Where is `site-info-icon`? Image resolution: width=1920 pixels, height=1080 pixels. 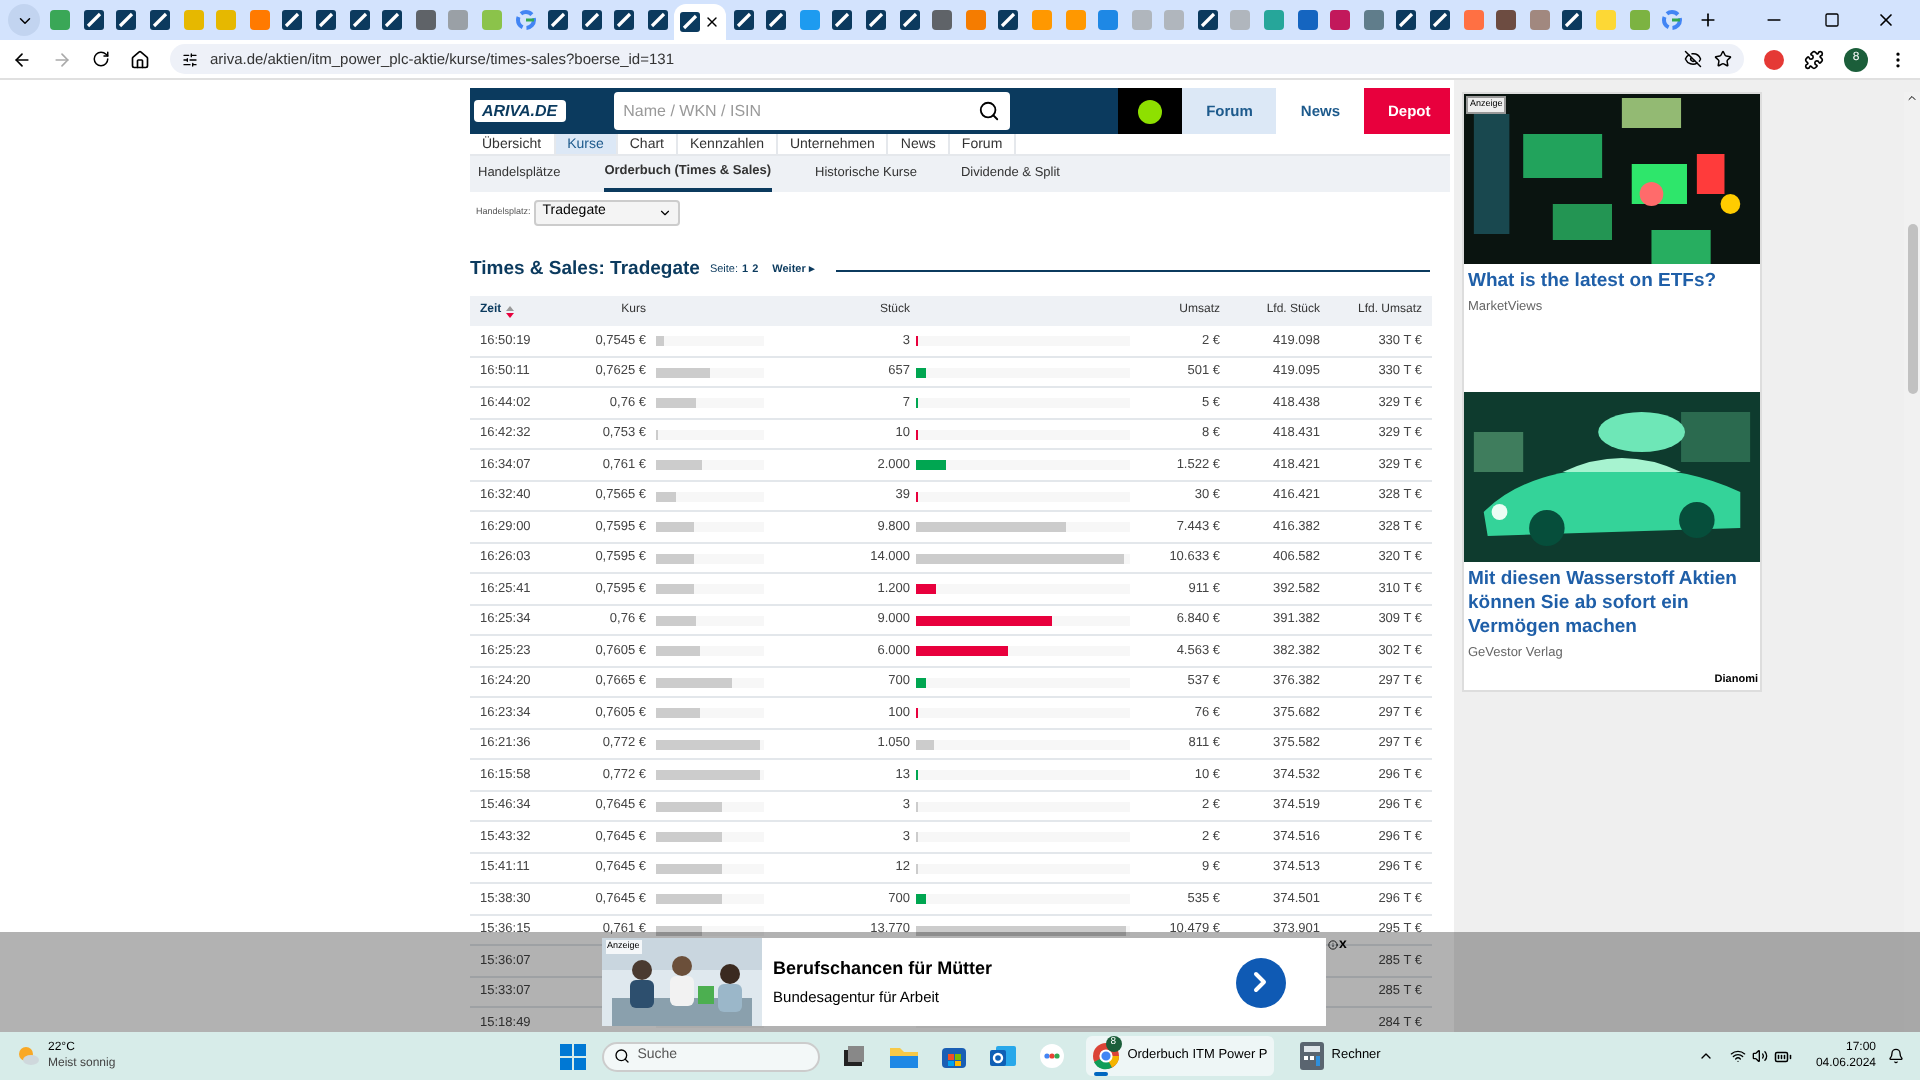 site-info-icon is located at coordinates (190, 59).